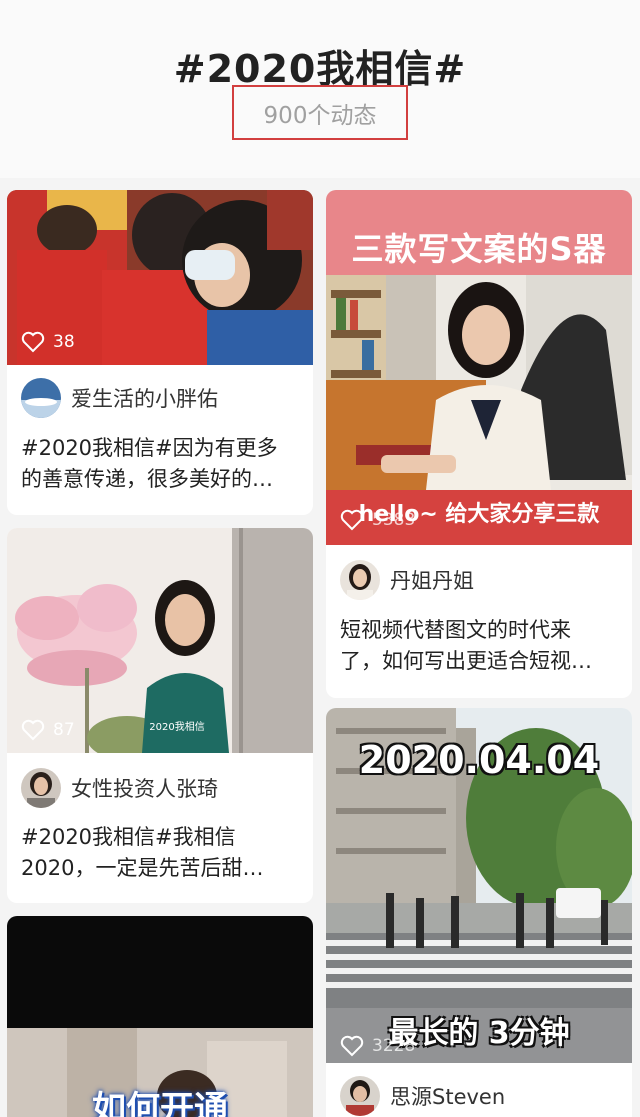 The height and width of the screenshot is (1117, 640). I want to click on like-count-value: 38, so click(64, 342).